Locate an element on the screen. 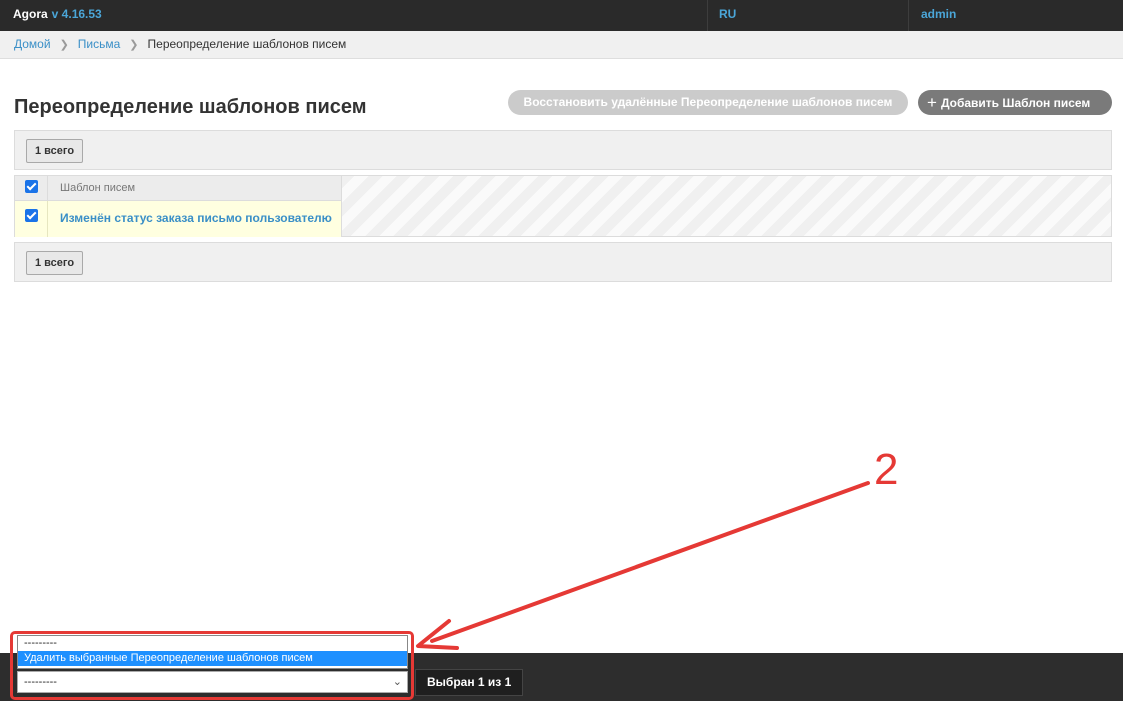 Image resolution: width=1123 pixels, height=701 pixels. selected-count: Выбран 1 из 1 is located at coordinates (469, 682).